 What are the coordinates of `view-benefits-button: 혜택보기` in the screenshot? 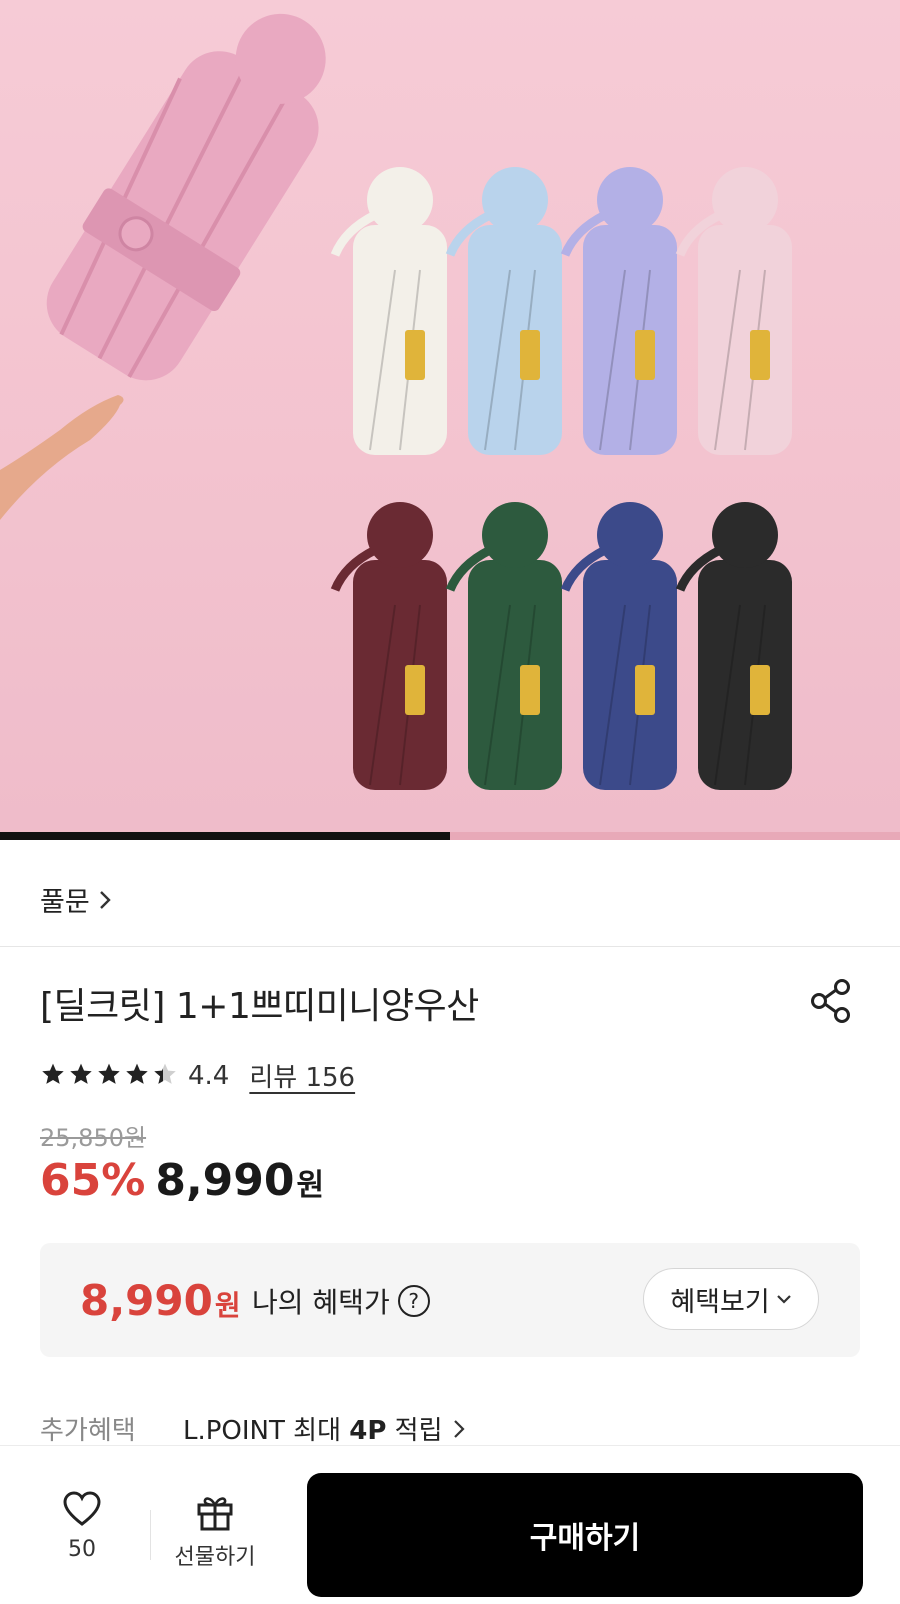 It's located at (731, 1299).